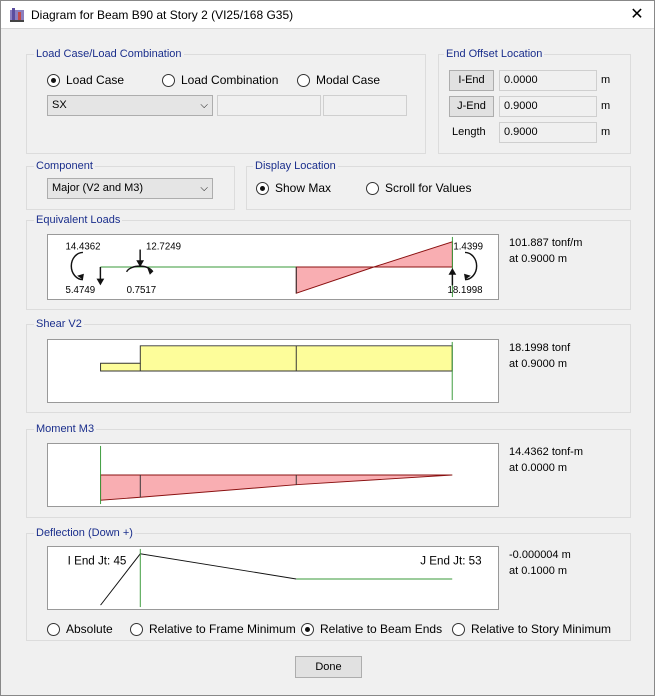 Image resolution: width=655 pixels, height=696 pixels. Describe the element at coordinates (84, 533) in the screenshot. I see `deflection-label: Deflection (Down +)` at that location.